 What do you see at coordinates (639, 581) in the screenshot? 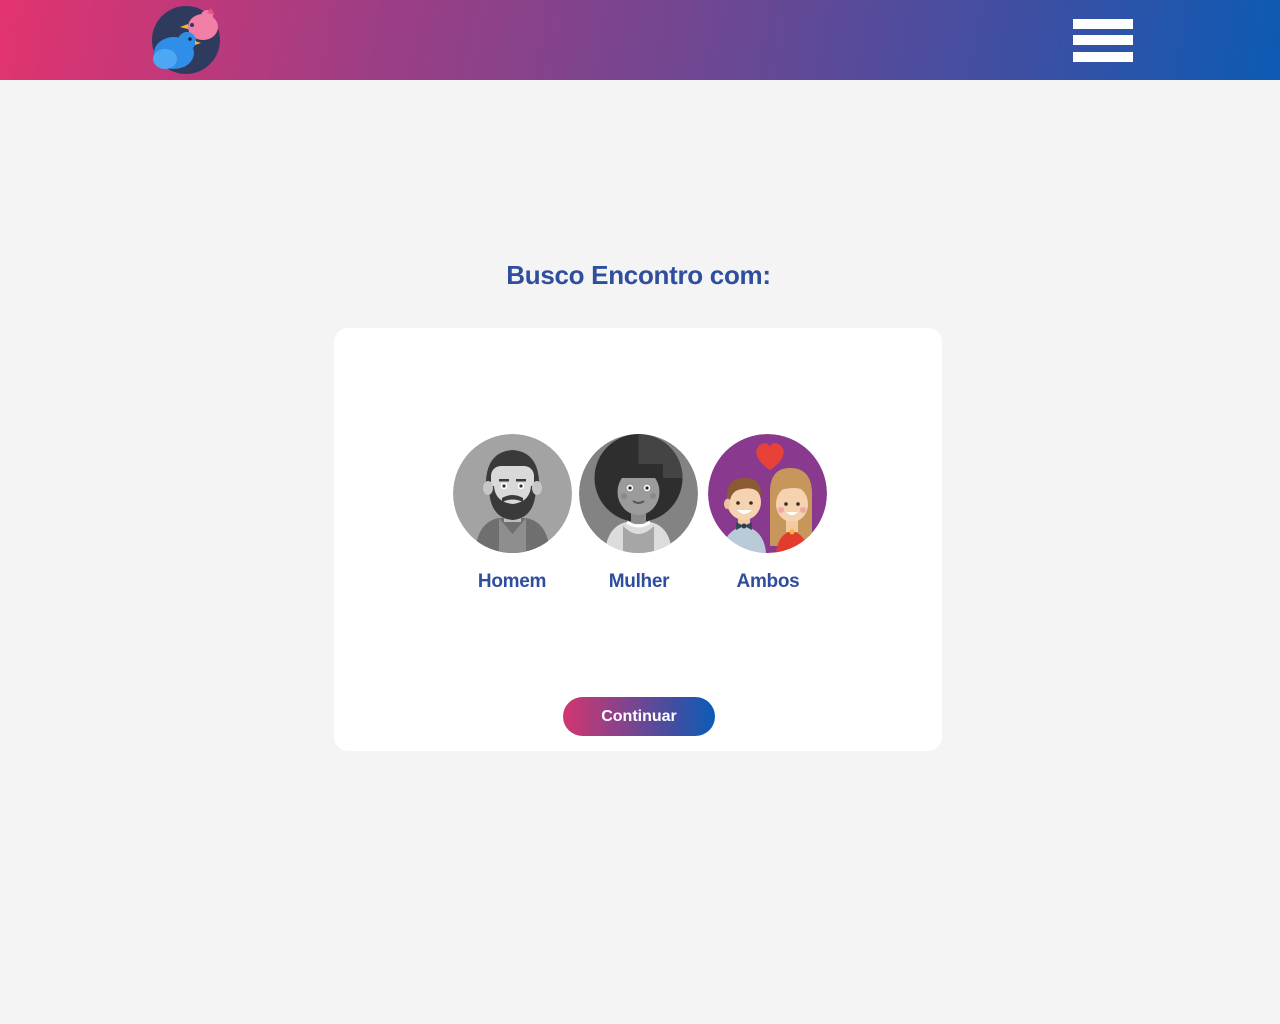
I see `option-label-mulher: Mulher` at bounding box center [639, 581].